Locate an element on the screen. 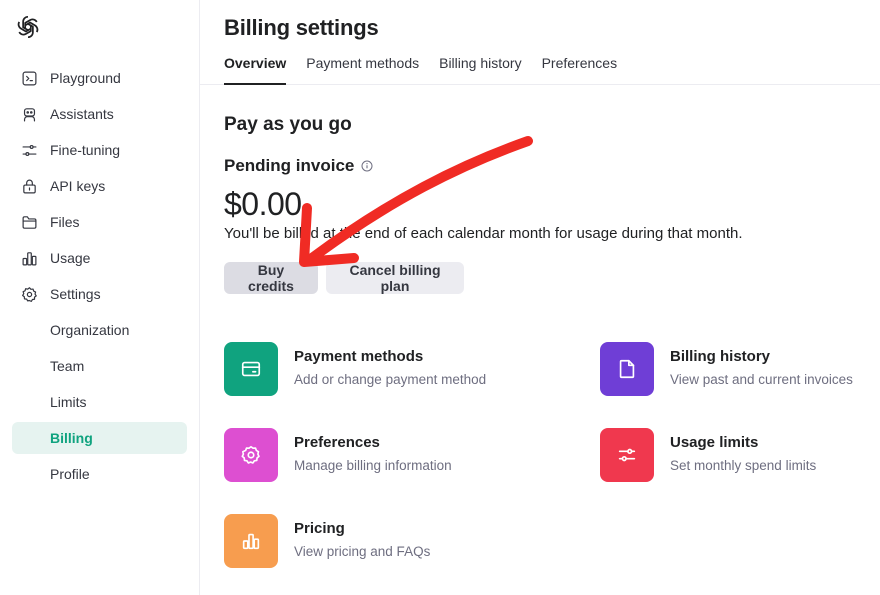  card-preferences: Preferences Manage billing information is located at coordinates (338, 455).